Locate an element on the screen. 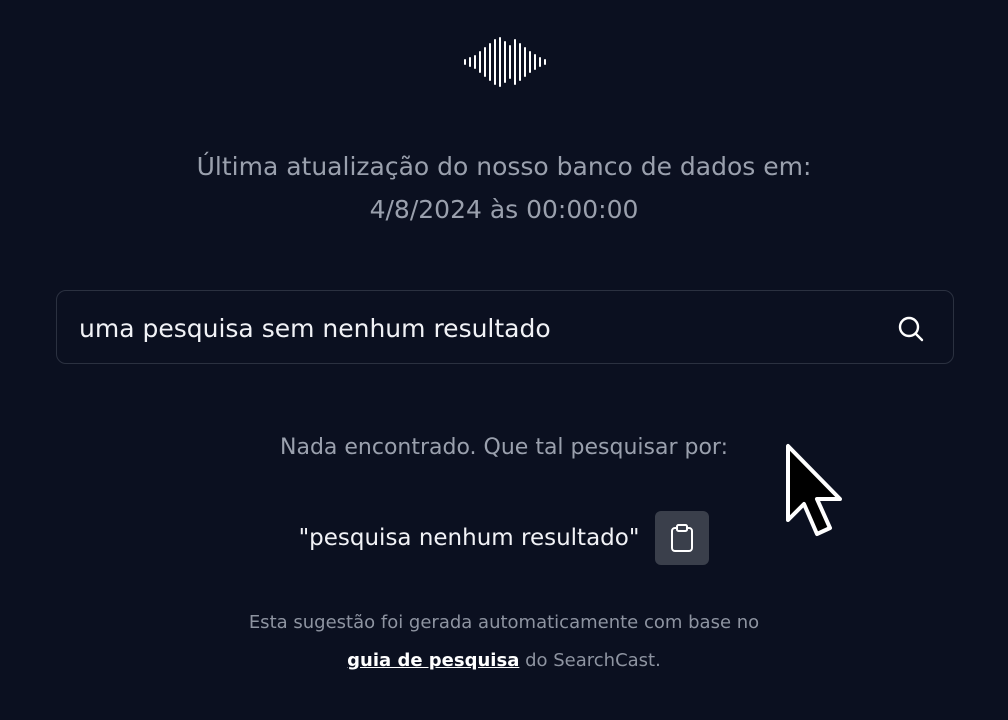 Image resolution: width=1008 pixels, height=720 pixels. search-suggestion: "pesquisa nenhum resultado" is located at coordinates (469, 538).